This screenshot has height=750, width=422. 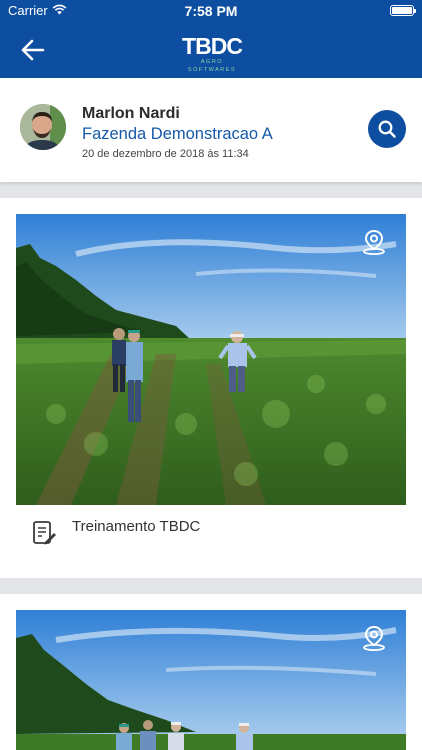 What do you see at coordinates (212, 66) in the screenshot?
I see `logo-subtitle: AGRO SOFTWARES` at bounding box center [212, 66].